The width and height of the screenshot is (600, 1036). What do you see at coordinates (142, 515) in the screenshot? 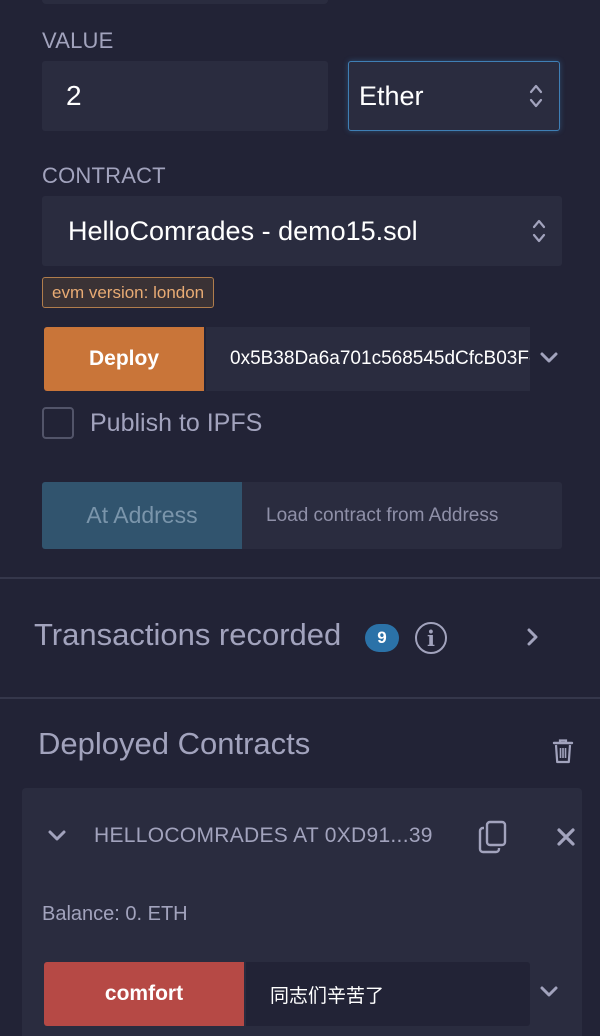
I see `at-address-button: At Address` at bounding box center [142, 515].